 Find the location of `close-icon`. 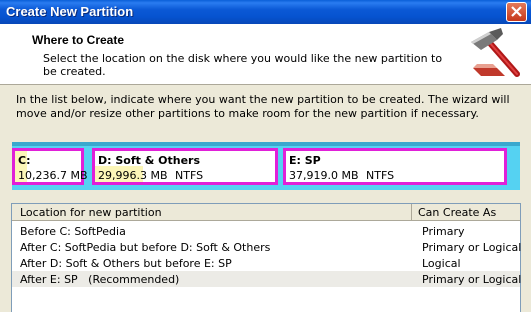

close-icon is located at coordinates (516, 12).